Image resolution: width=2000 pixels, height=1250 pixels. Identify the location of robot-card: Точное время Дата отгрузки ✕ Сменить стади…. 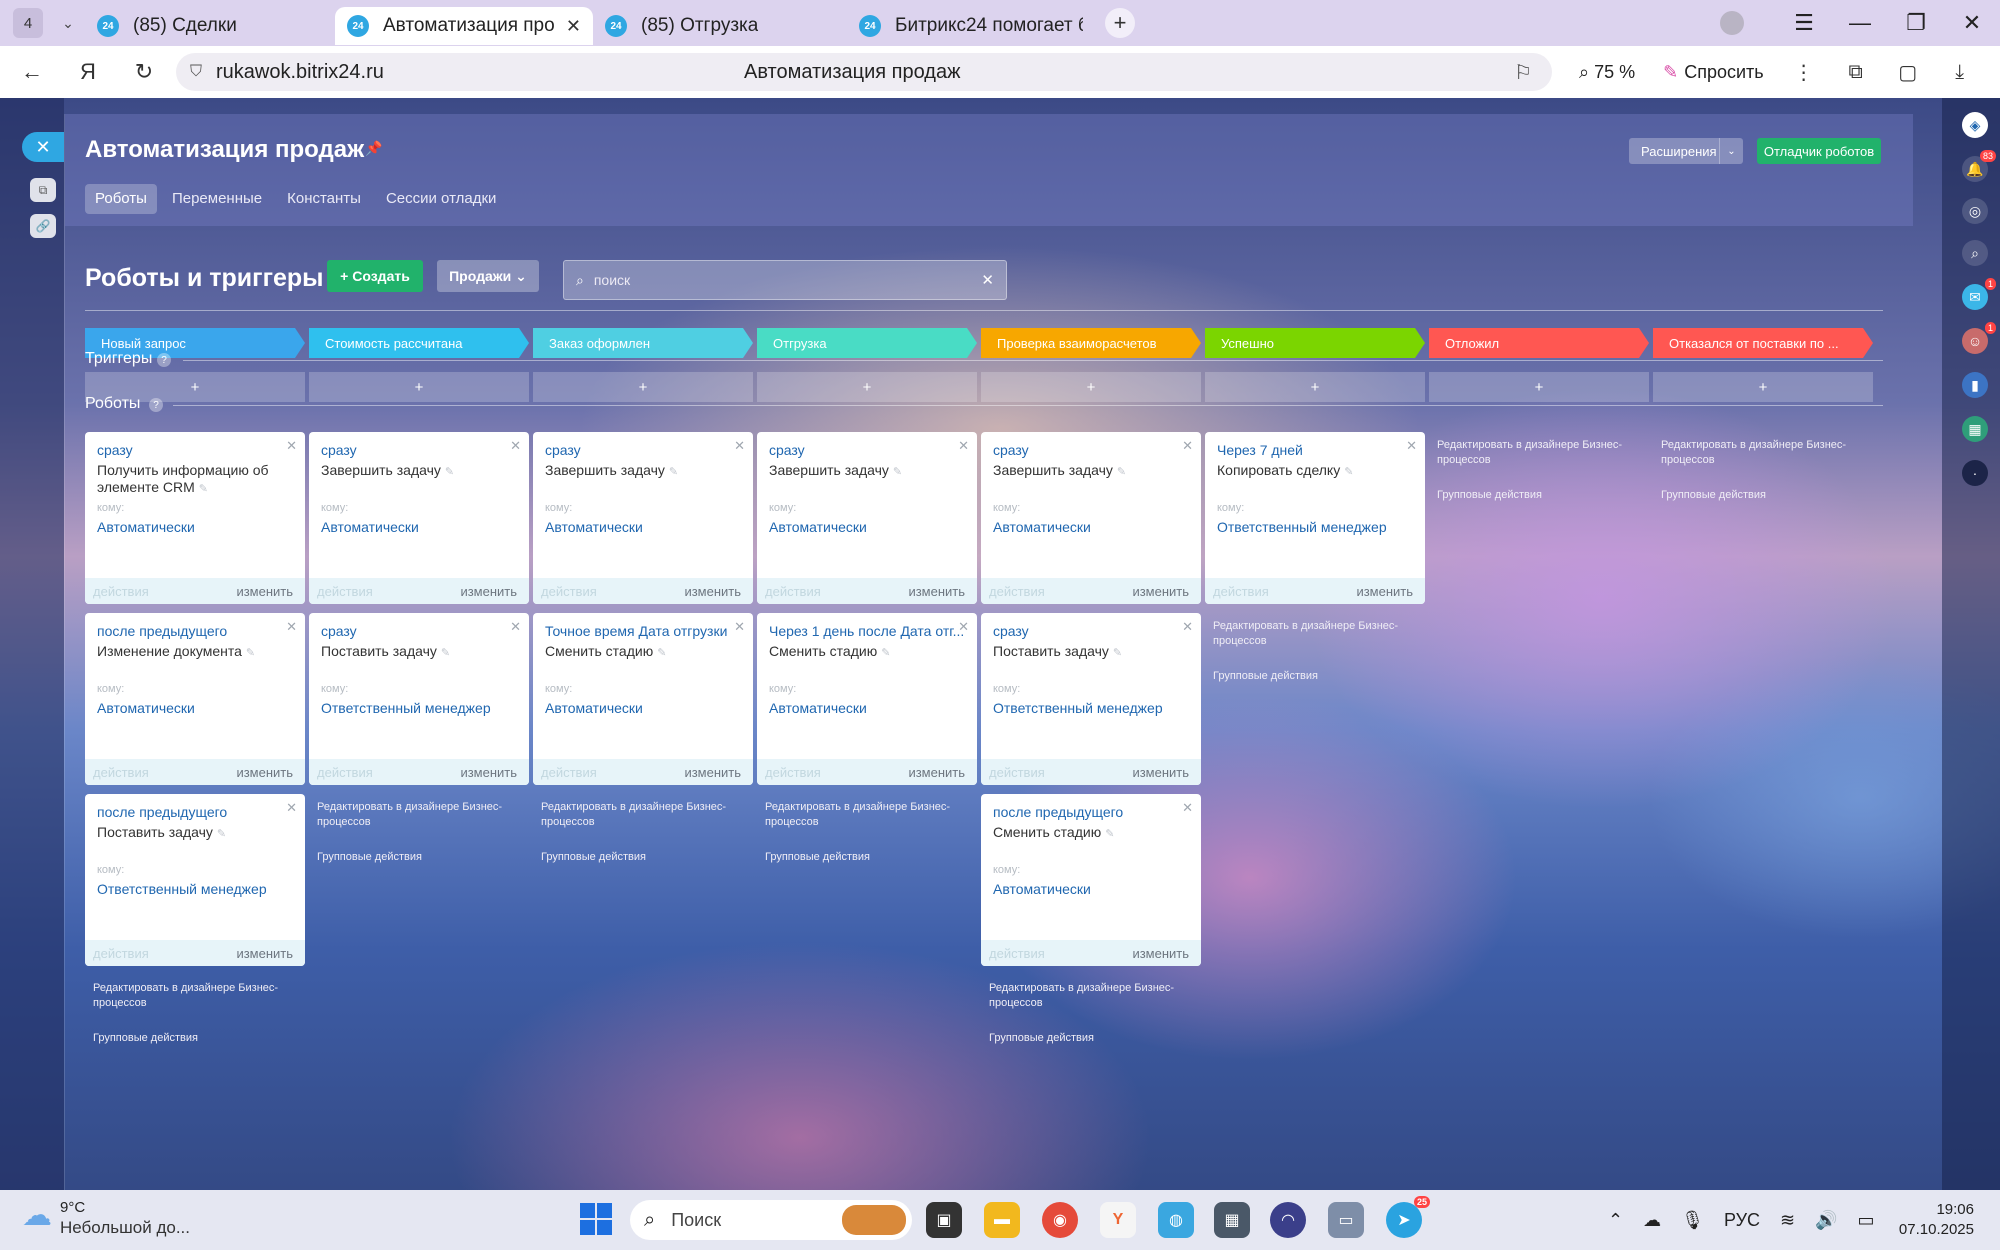
(643, 699).